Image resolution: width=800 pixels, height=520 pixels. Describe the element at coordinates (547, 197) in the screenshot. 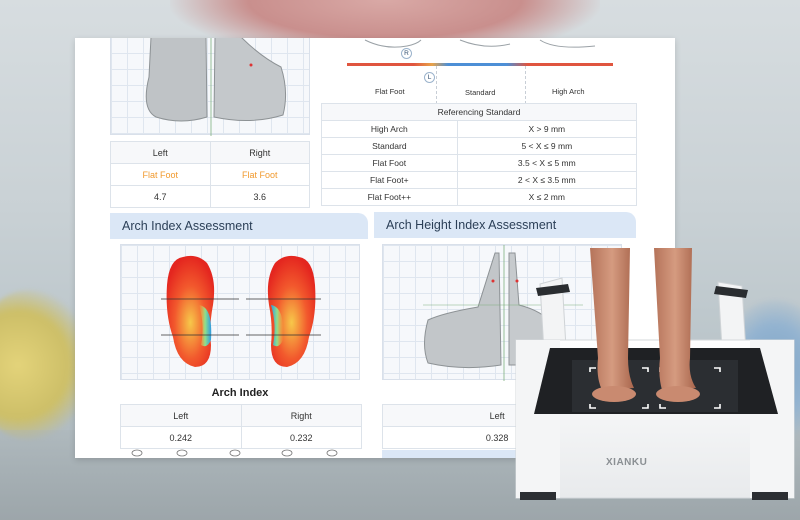

I see `reference-range: X ≤ 2 mm` at that location.